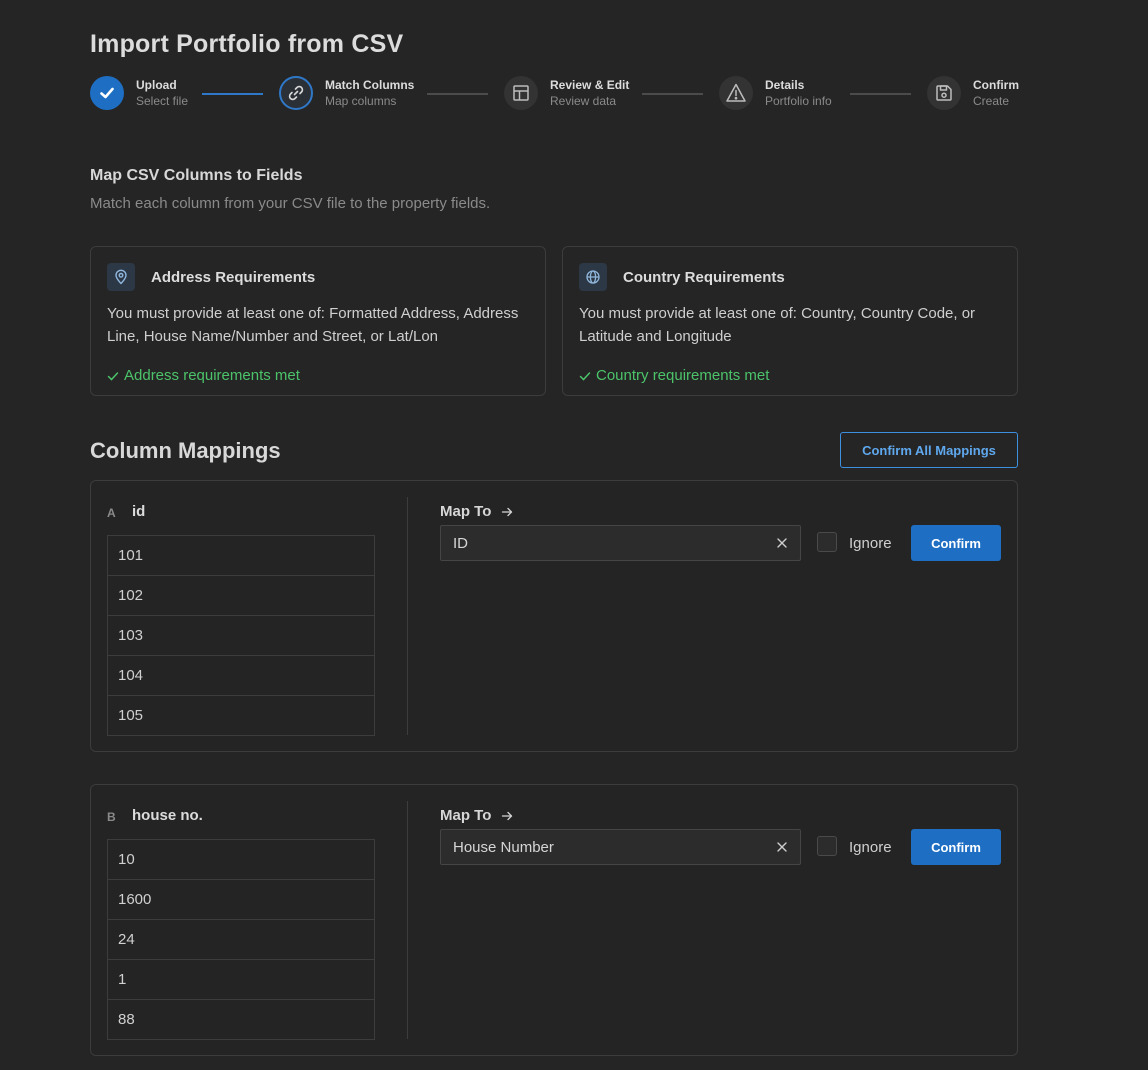 The image size is (1148, 1070). I want to click on column-name: id, so click(139, 511).